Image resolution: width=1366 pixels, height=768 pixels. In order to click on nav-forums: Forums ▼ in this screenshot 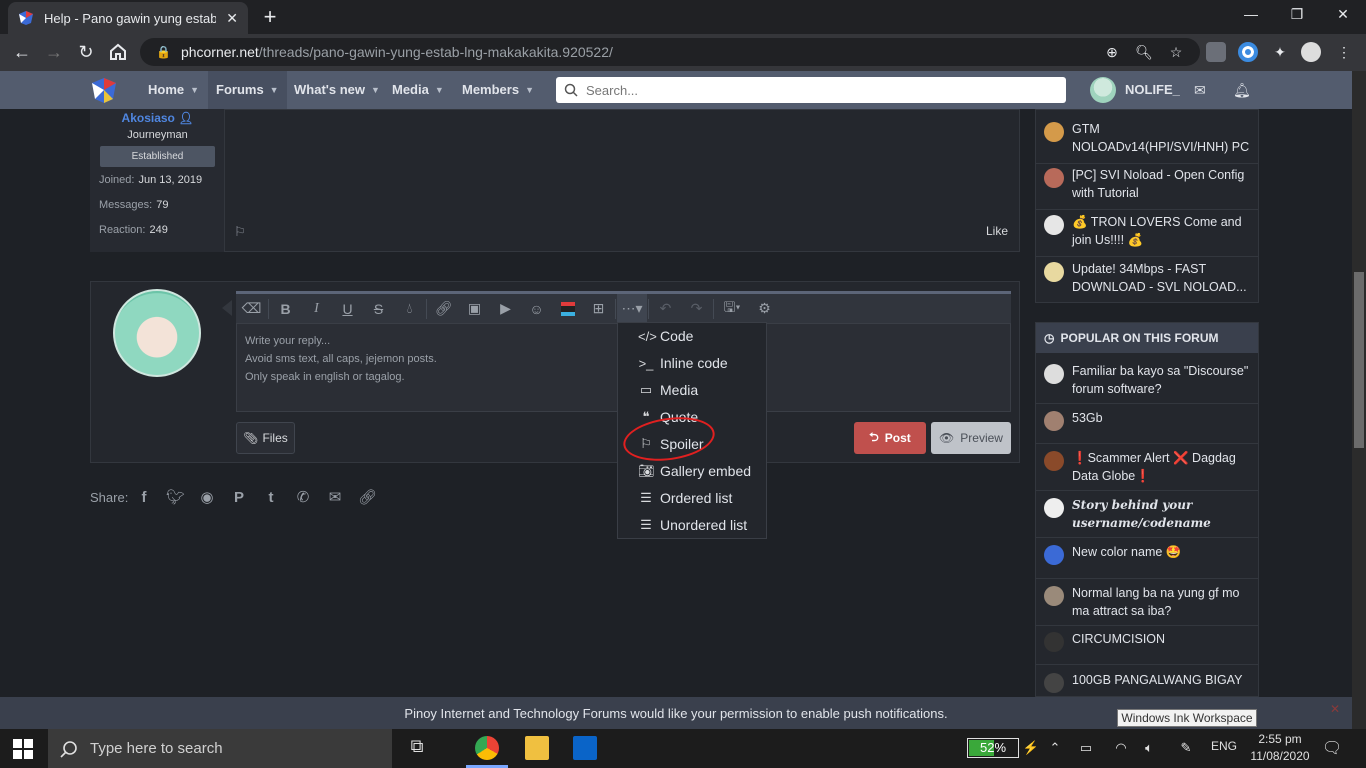, I will do `click(247, 90)`.